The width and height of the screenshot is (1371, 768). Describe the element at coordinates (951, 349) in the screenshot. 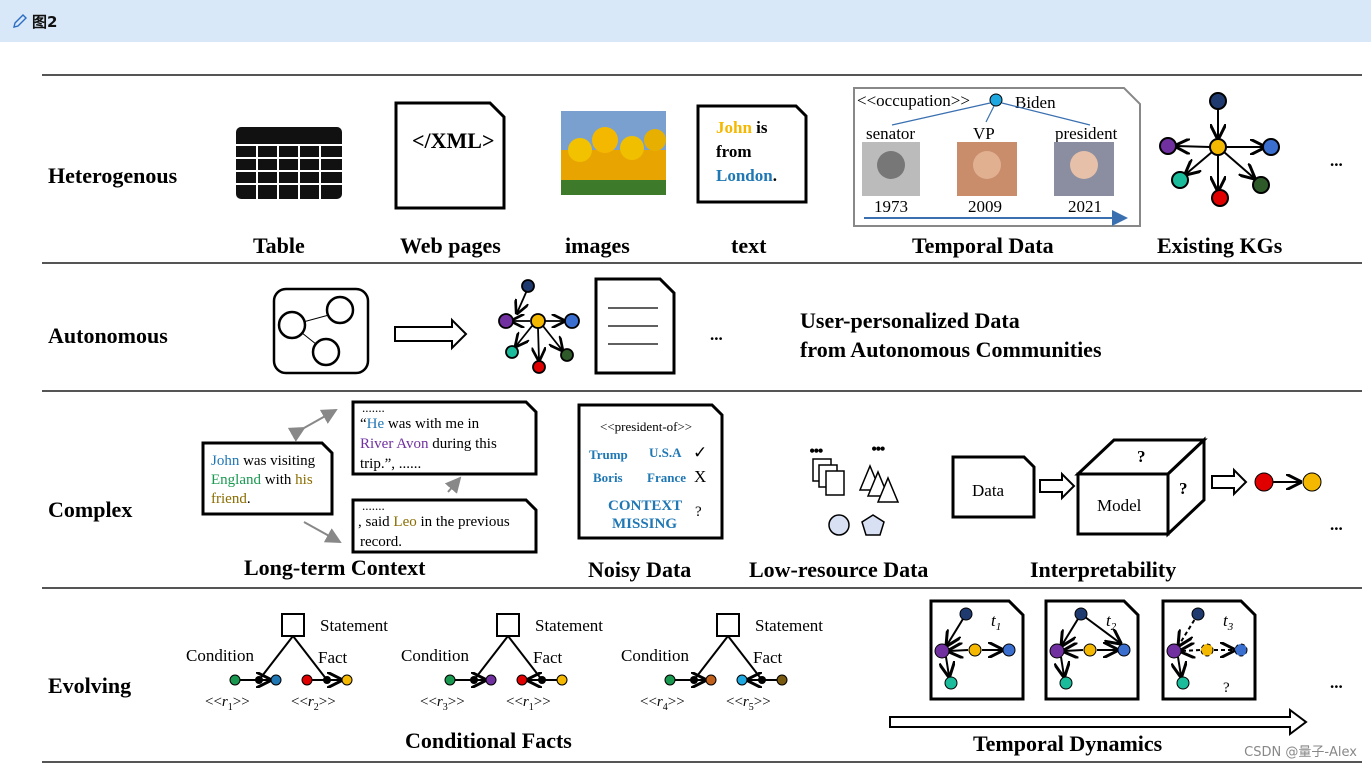

I see `autonomous-description-2: from Autonomous Communities` at that location.